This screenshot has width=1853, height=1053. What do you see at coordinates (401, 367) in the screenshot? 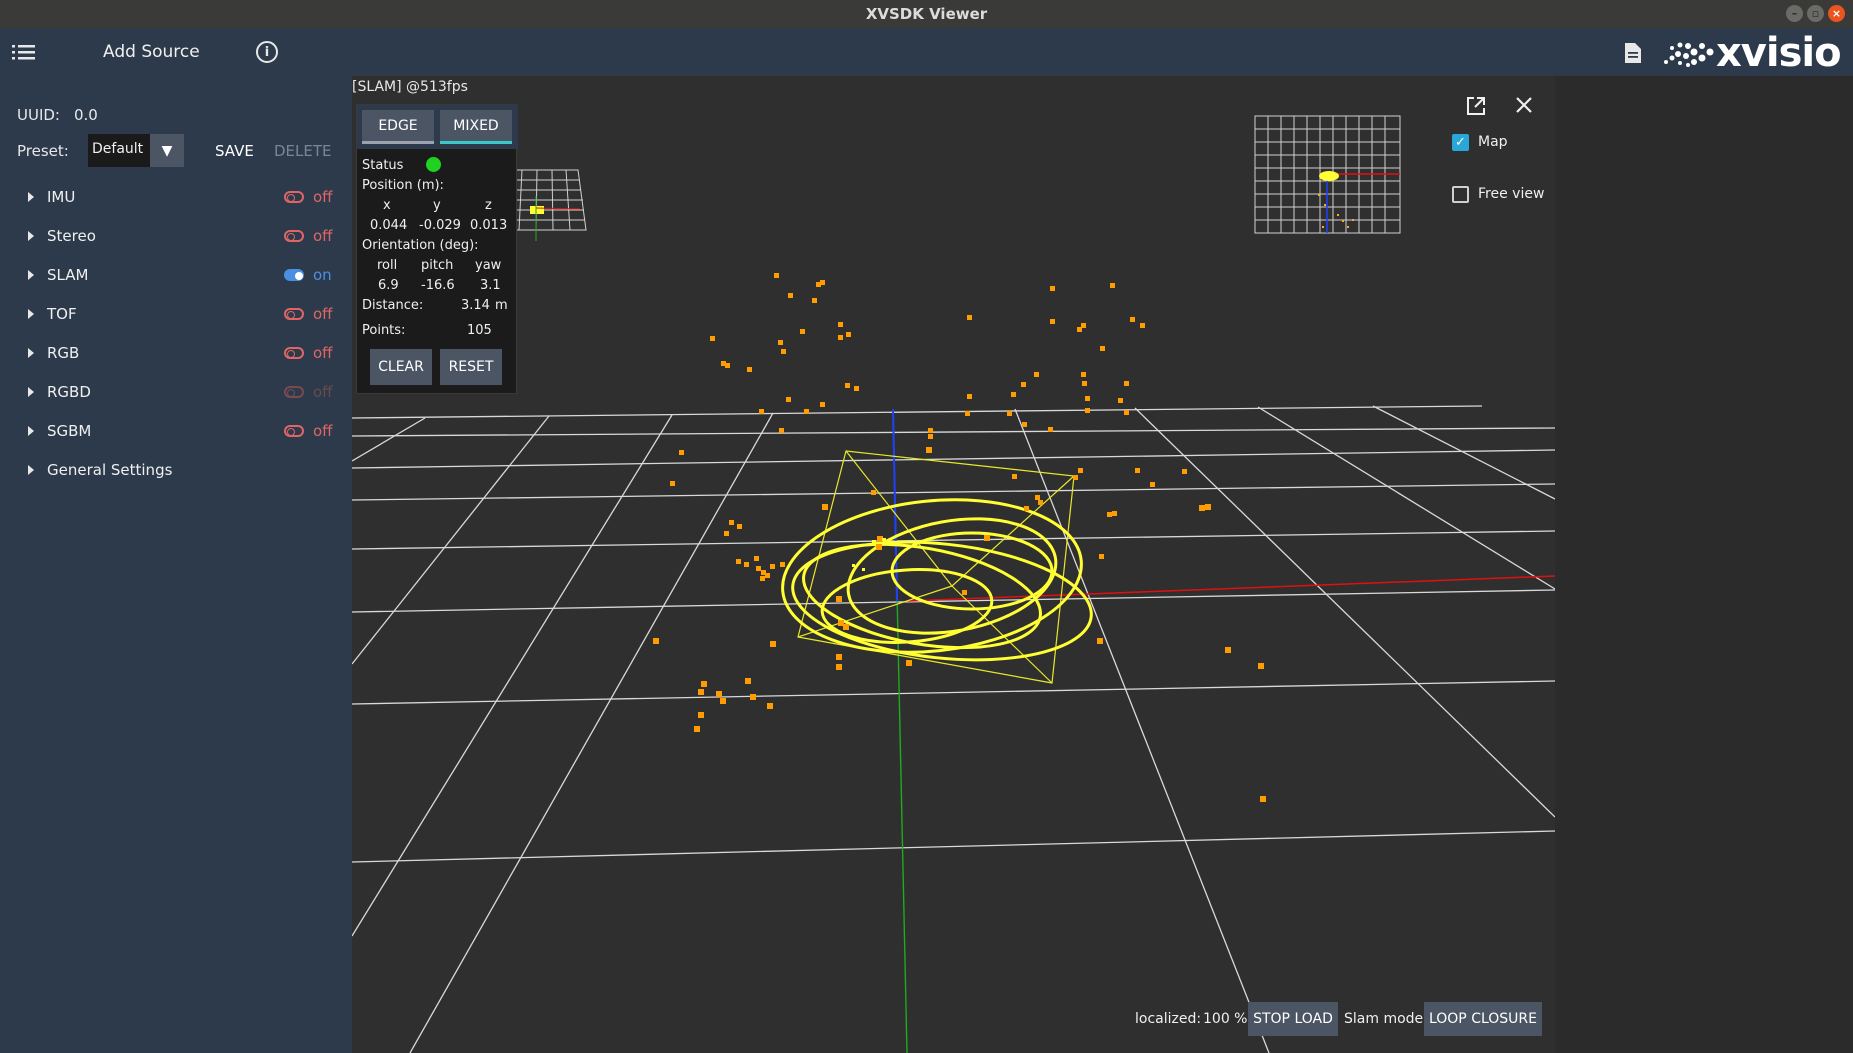
I see `clear-button: CLEAR` at bounding box center [401, 367].